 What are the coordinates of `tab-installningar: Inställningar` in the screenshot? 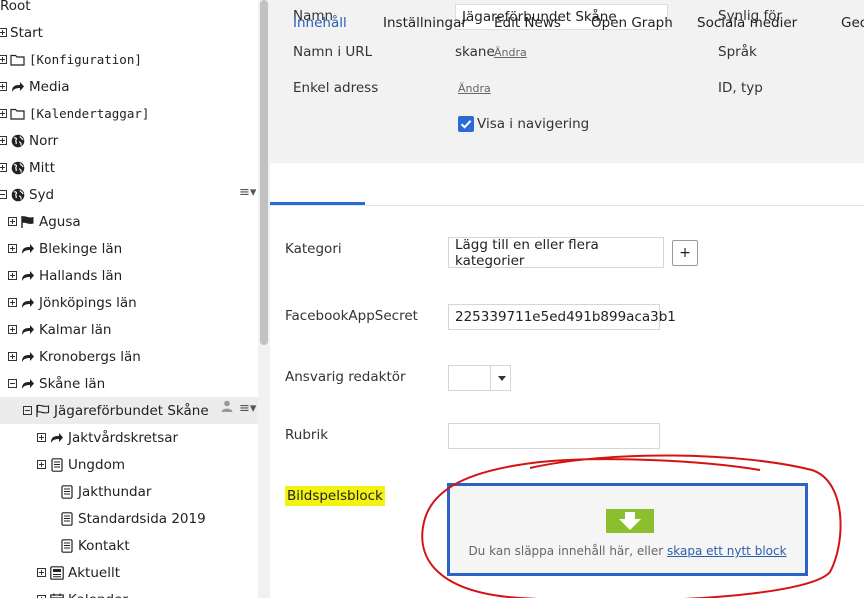 It's located at (425, 21).